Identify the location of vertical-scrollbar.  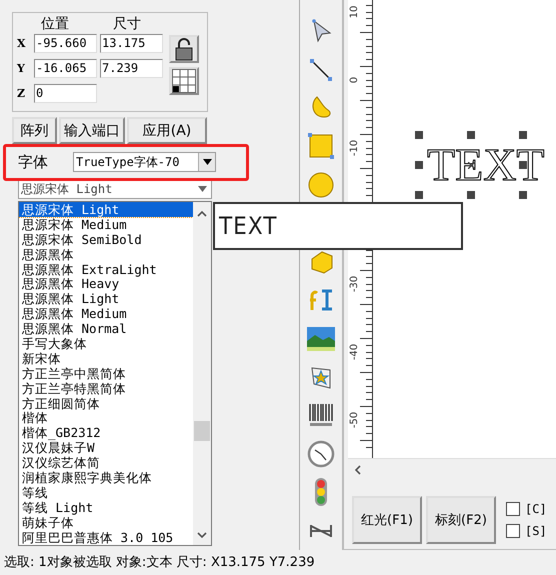
(202, 373).